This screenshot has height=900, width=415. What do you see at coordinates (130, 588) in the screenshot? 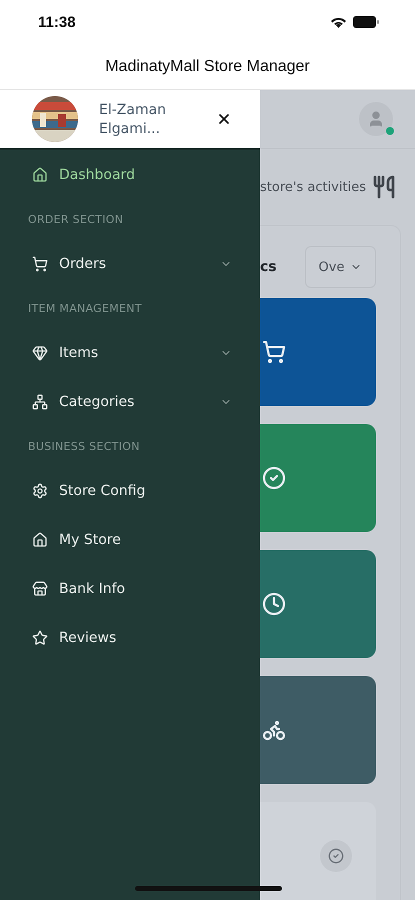
I see `menu-item: Bank Info` at bounding box center [130, 588].